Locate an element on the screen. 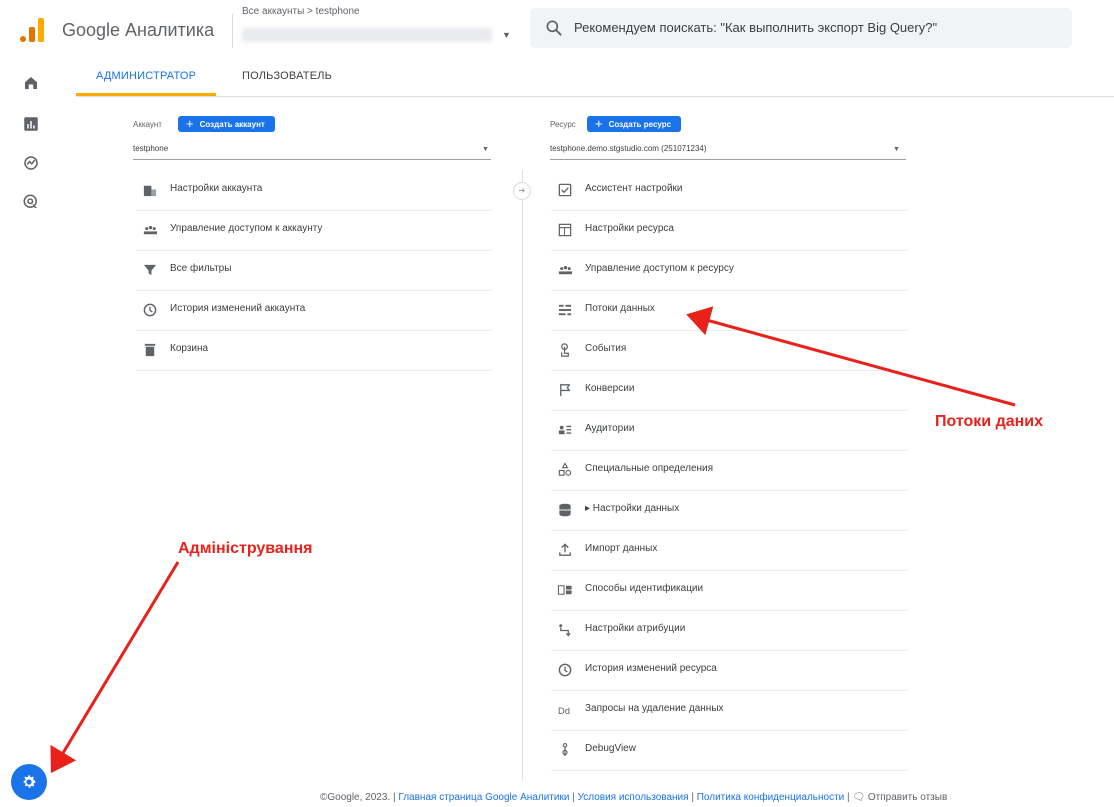 This screenshot has width=1114, height=807. arrow-to-streams is located at coordinates (851, 356).